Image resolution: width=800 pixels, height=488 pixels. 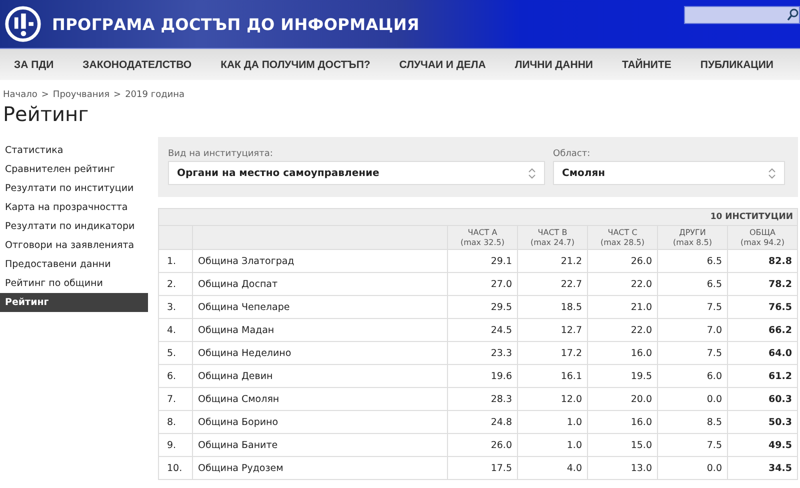 I want to click on table-cell: Община Смолян, so click(x=320, y=399).